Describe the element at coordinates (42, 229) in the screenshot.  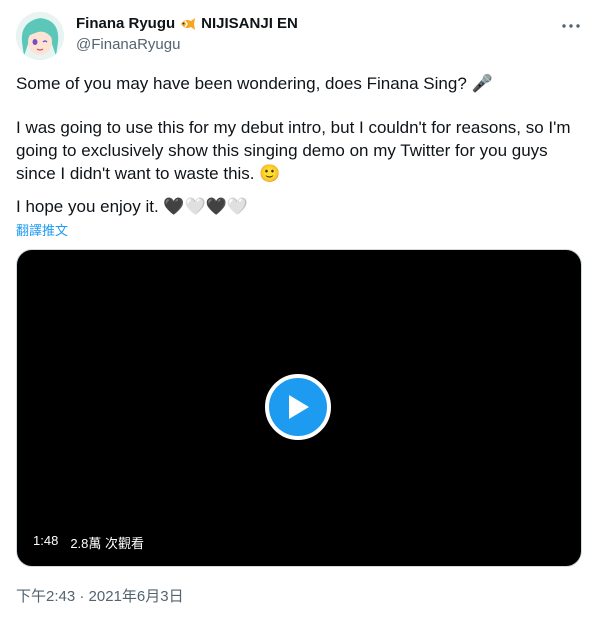
I see `translate-tweet-link: 翻譯推文` at that location.